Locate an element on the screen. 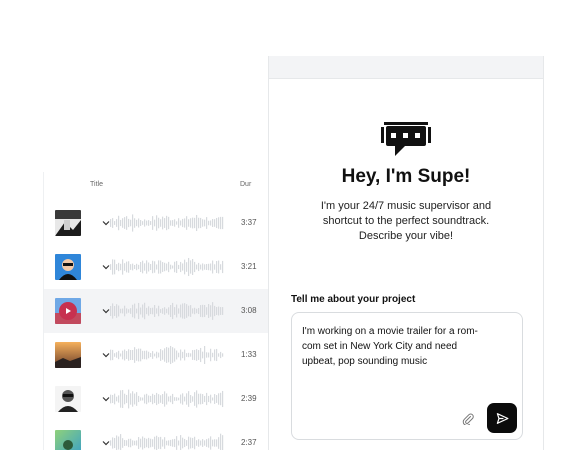 This screenshot has height=450, width=585. column-header-duration: Dur is located at coordinates (246, 184).